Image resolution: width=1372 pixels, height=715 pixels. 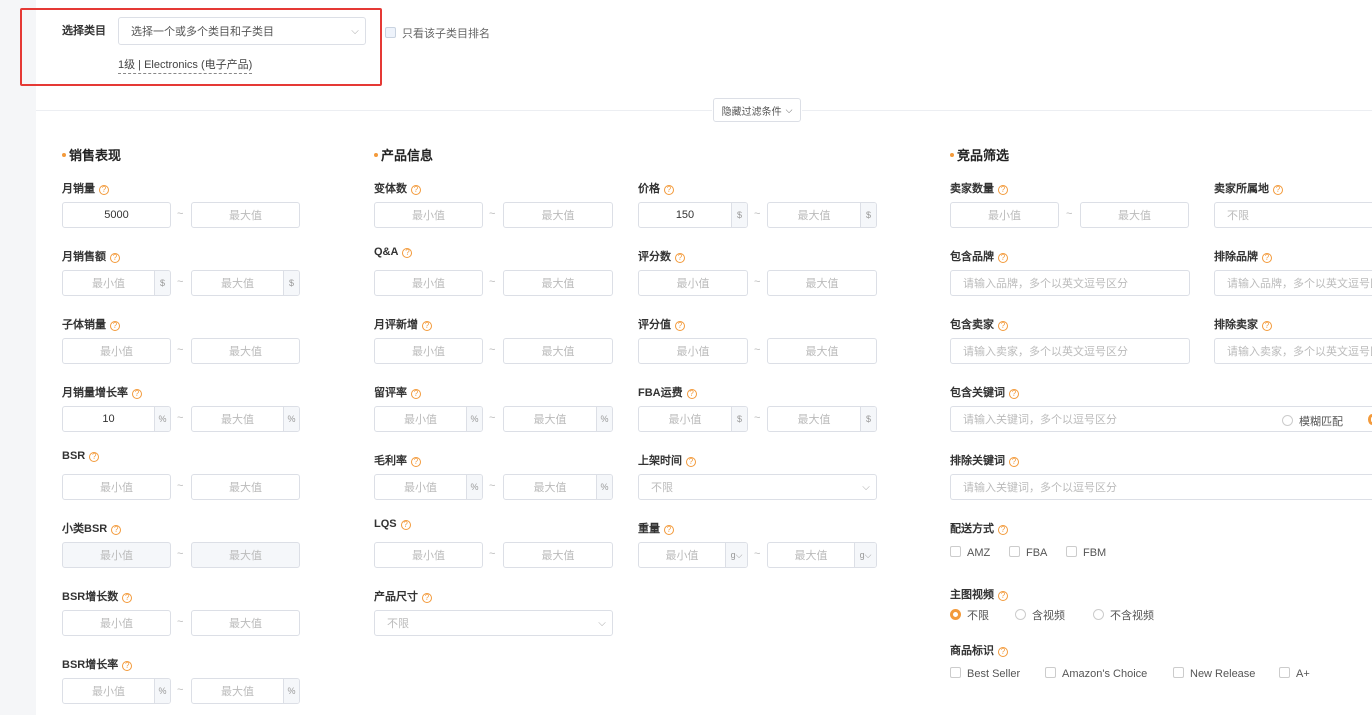 What do you see at coordinates (493, 623) in the screenshot?
I see `product-size-select: 不限 ⌵` at bounding box center [493, 623].